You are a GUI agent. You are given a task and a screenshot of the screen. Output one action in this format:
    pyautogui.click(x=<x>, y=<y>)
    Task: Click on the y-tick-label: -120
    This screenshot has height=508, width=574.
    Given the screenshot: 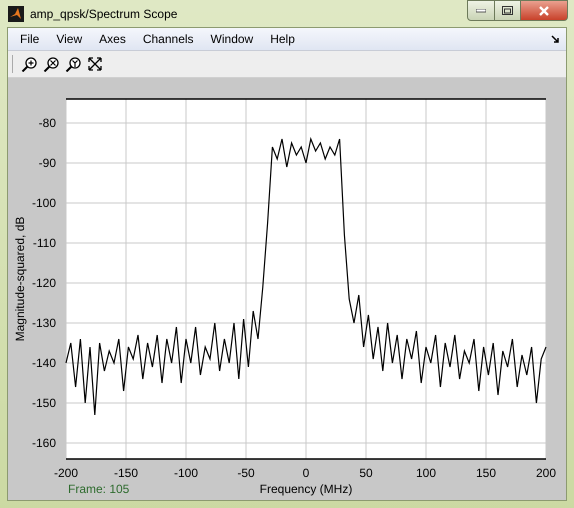 What is the action you would take?
    pyautogui.click(x=44, y=283)
    